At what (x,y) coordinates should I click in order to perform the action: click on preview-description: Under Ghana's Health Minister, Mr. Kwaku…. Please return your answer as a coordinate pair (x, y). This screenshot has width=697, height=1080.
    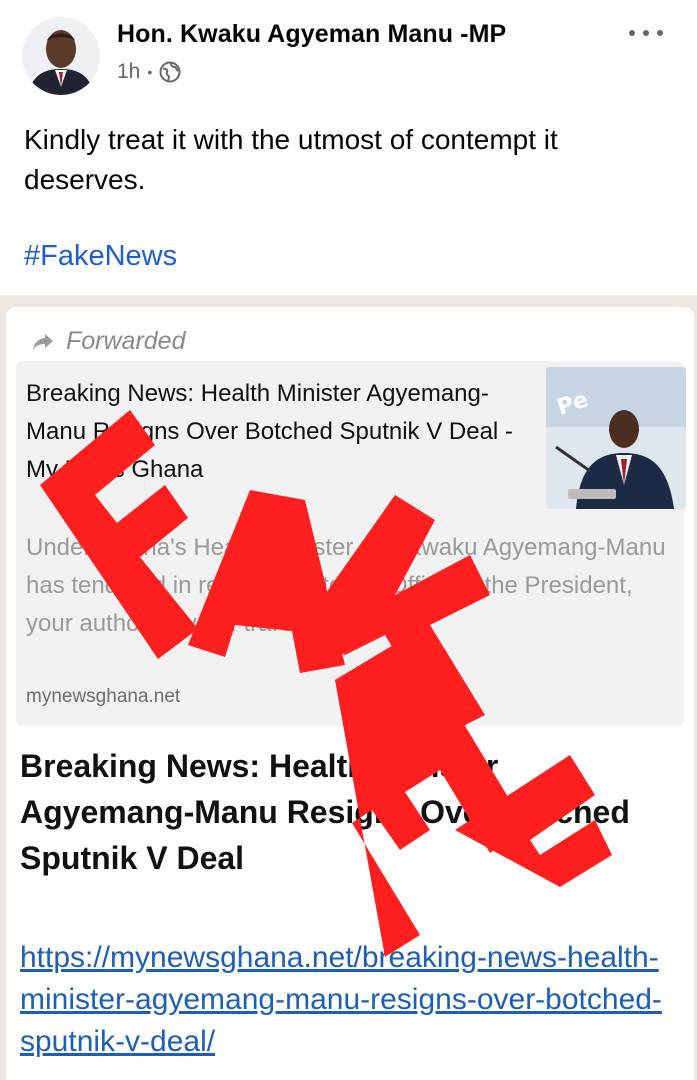
    Looking at the image, I should click on (346, 585).